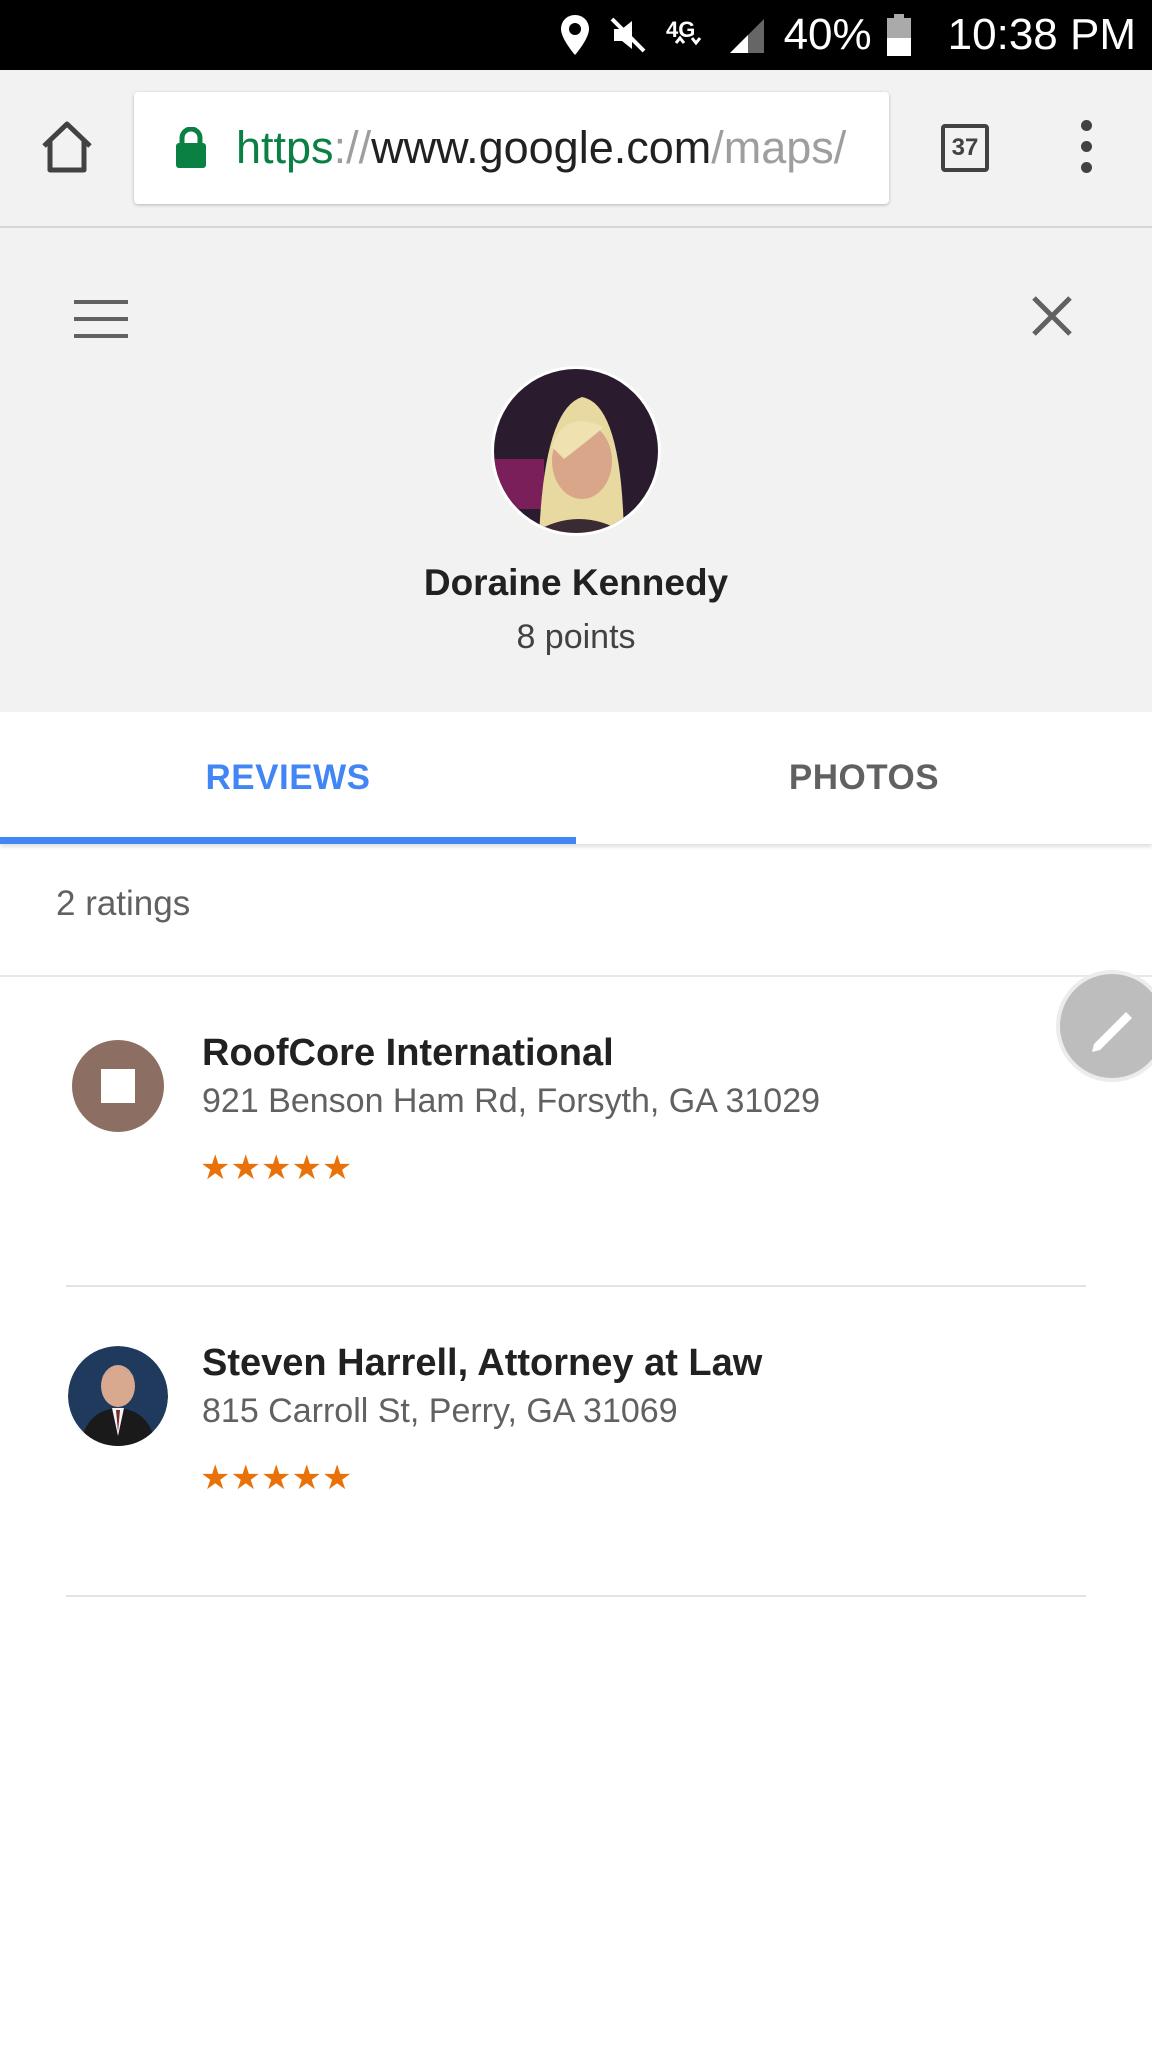 This screenshot has width=1152, height=2048. What do you see at coordinates (408, 1053) in the screenshot?
I see `place-name: RoofCore International` at bounding box center [408, 1053].